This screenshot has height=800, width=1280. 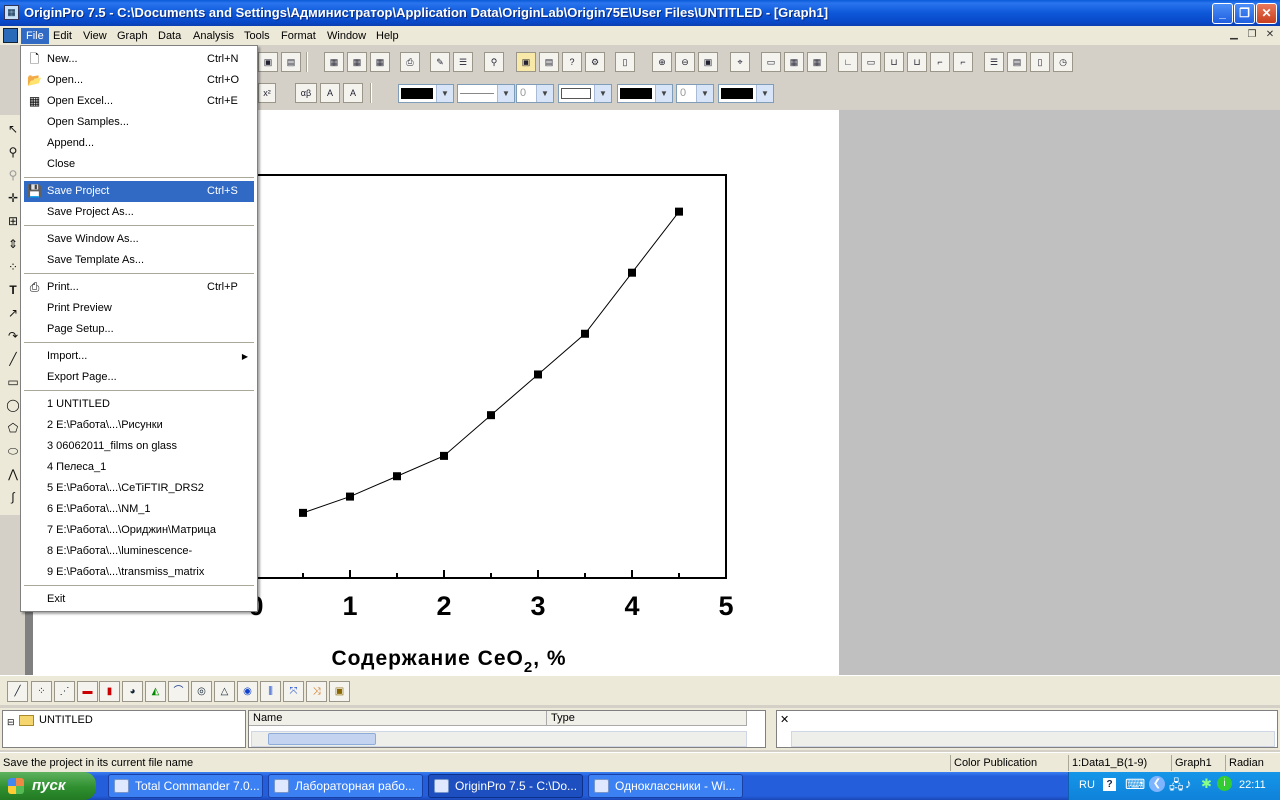 What do you see at coordinates (95, 36) in the screenshot?
I see `menu-view: View` at bounding box center [95, 36].